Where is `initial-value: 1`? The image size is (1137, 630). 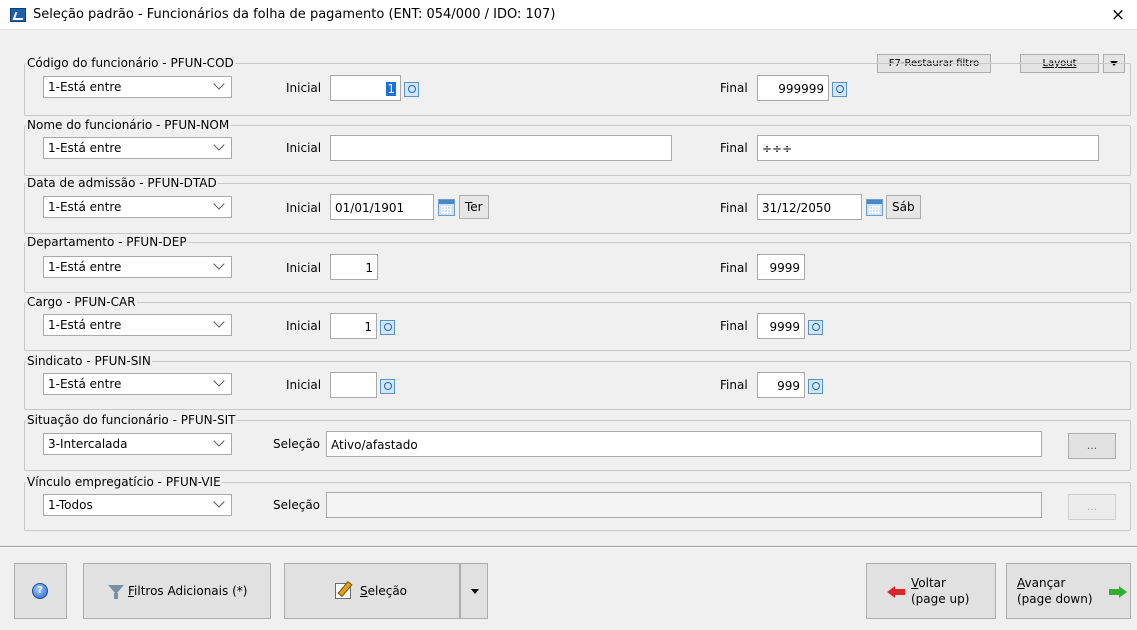 initial-value: 1 is located at coordinates (391, 89).